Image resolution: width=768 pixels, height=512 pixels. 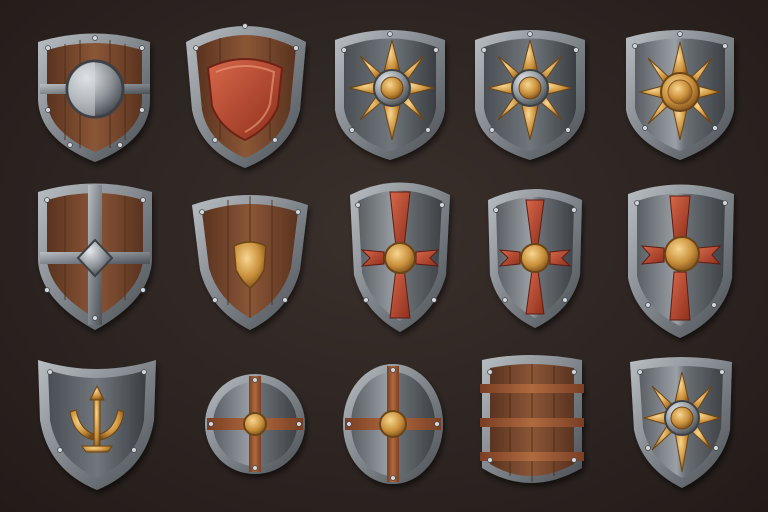 What do you see at coordinates (94, 97) in the screenshot?
I see `wooden-heater-shield-with-steel-boss-icon` at bounding box center [94, 97].